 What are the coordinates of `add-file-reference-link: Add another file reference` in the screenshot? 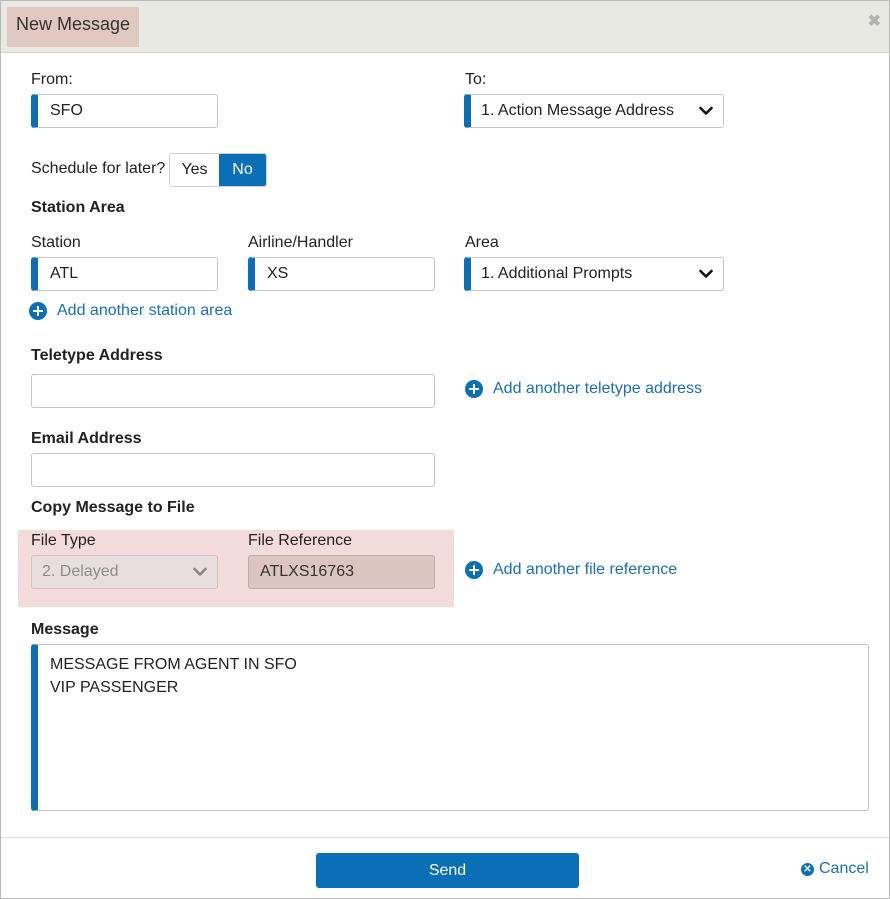 It's located at (571, 570).